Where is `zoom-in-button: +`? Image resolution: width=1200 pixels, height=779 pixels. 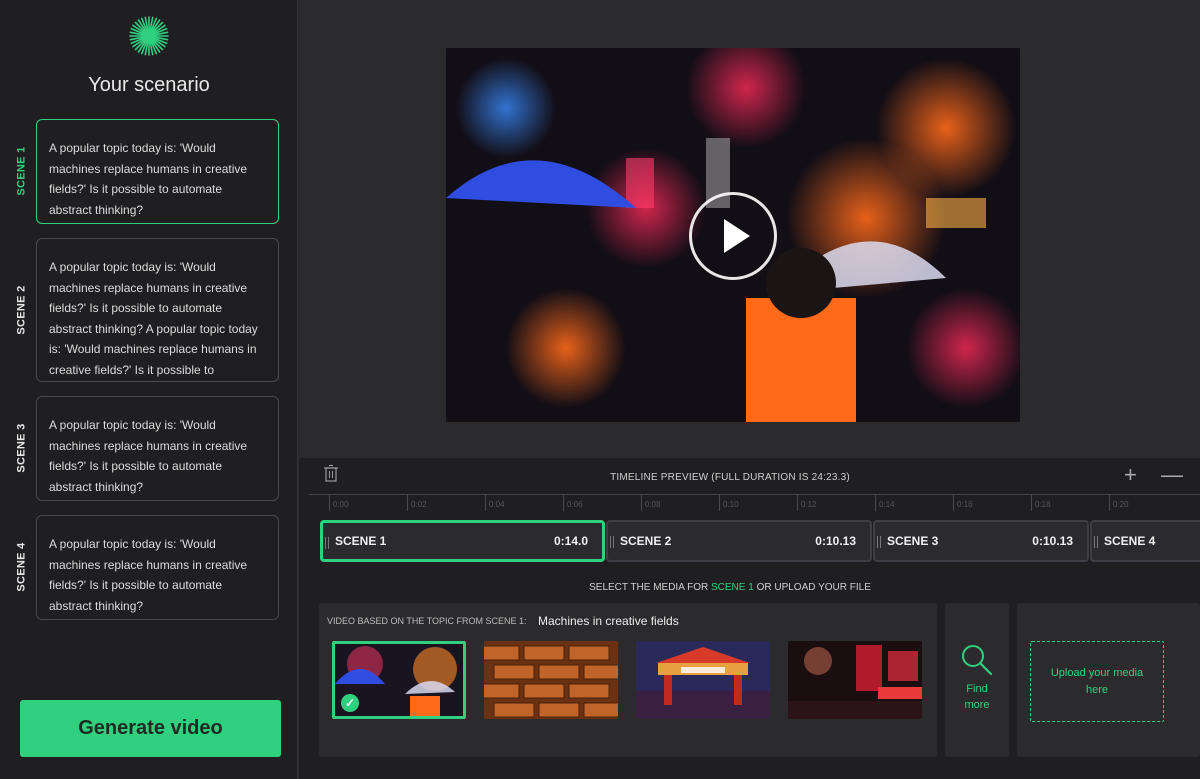
zoom-in-button: + is located at coordinates (1130, 475).